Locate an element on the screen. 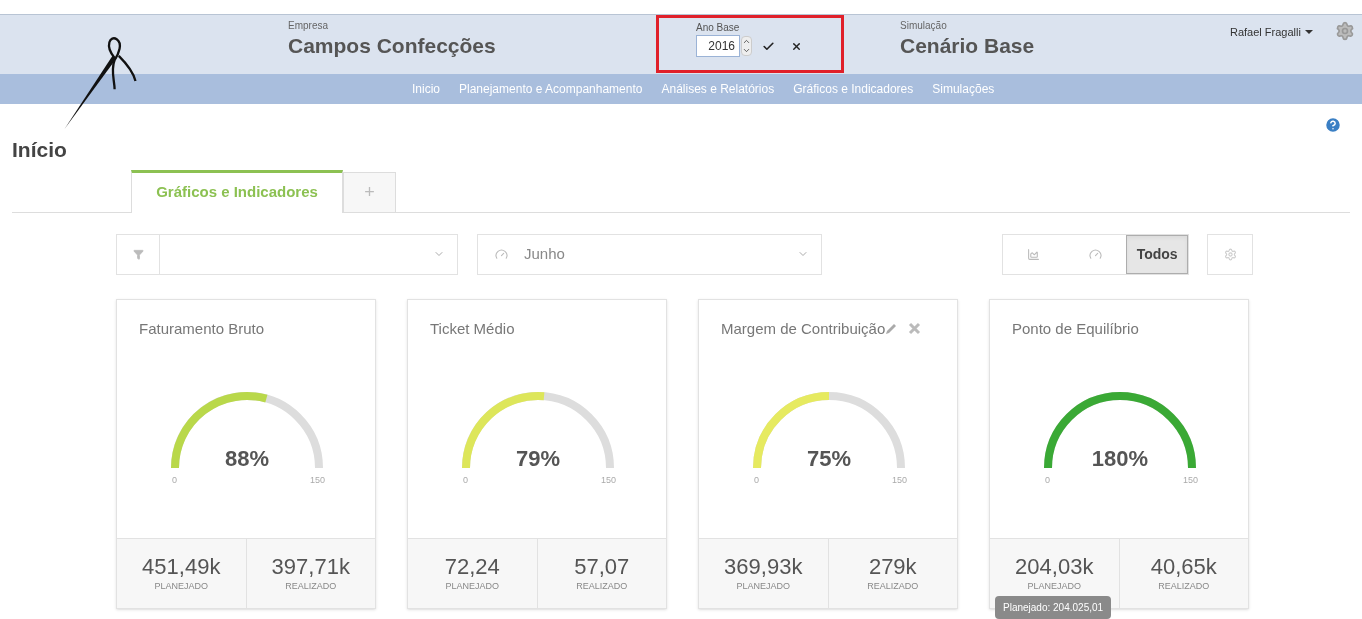  tab: Gráficos e Indicadores is located at coordinates (237, 191).